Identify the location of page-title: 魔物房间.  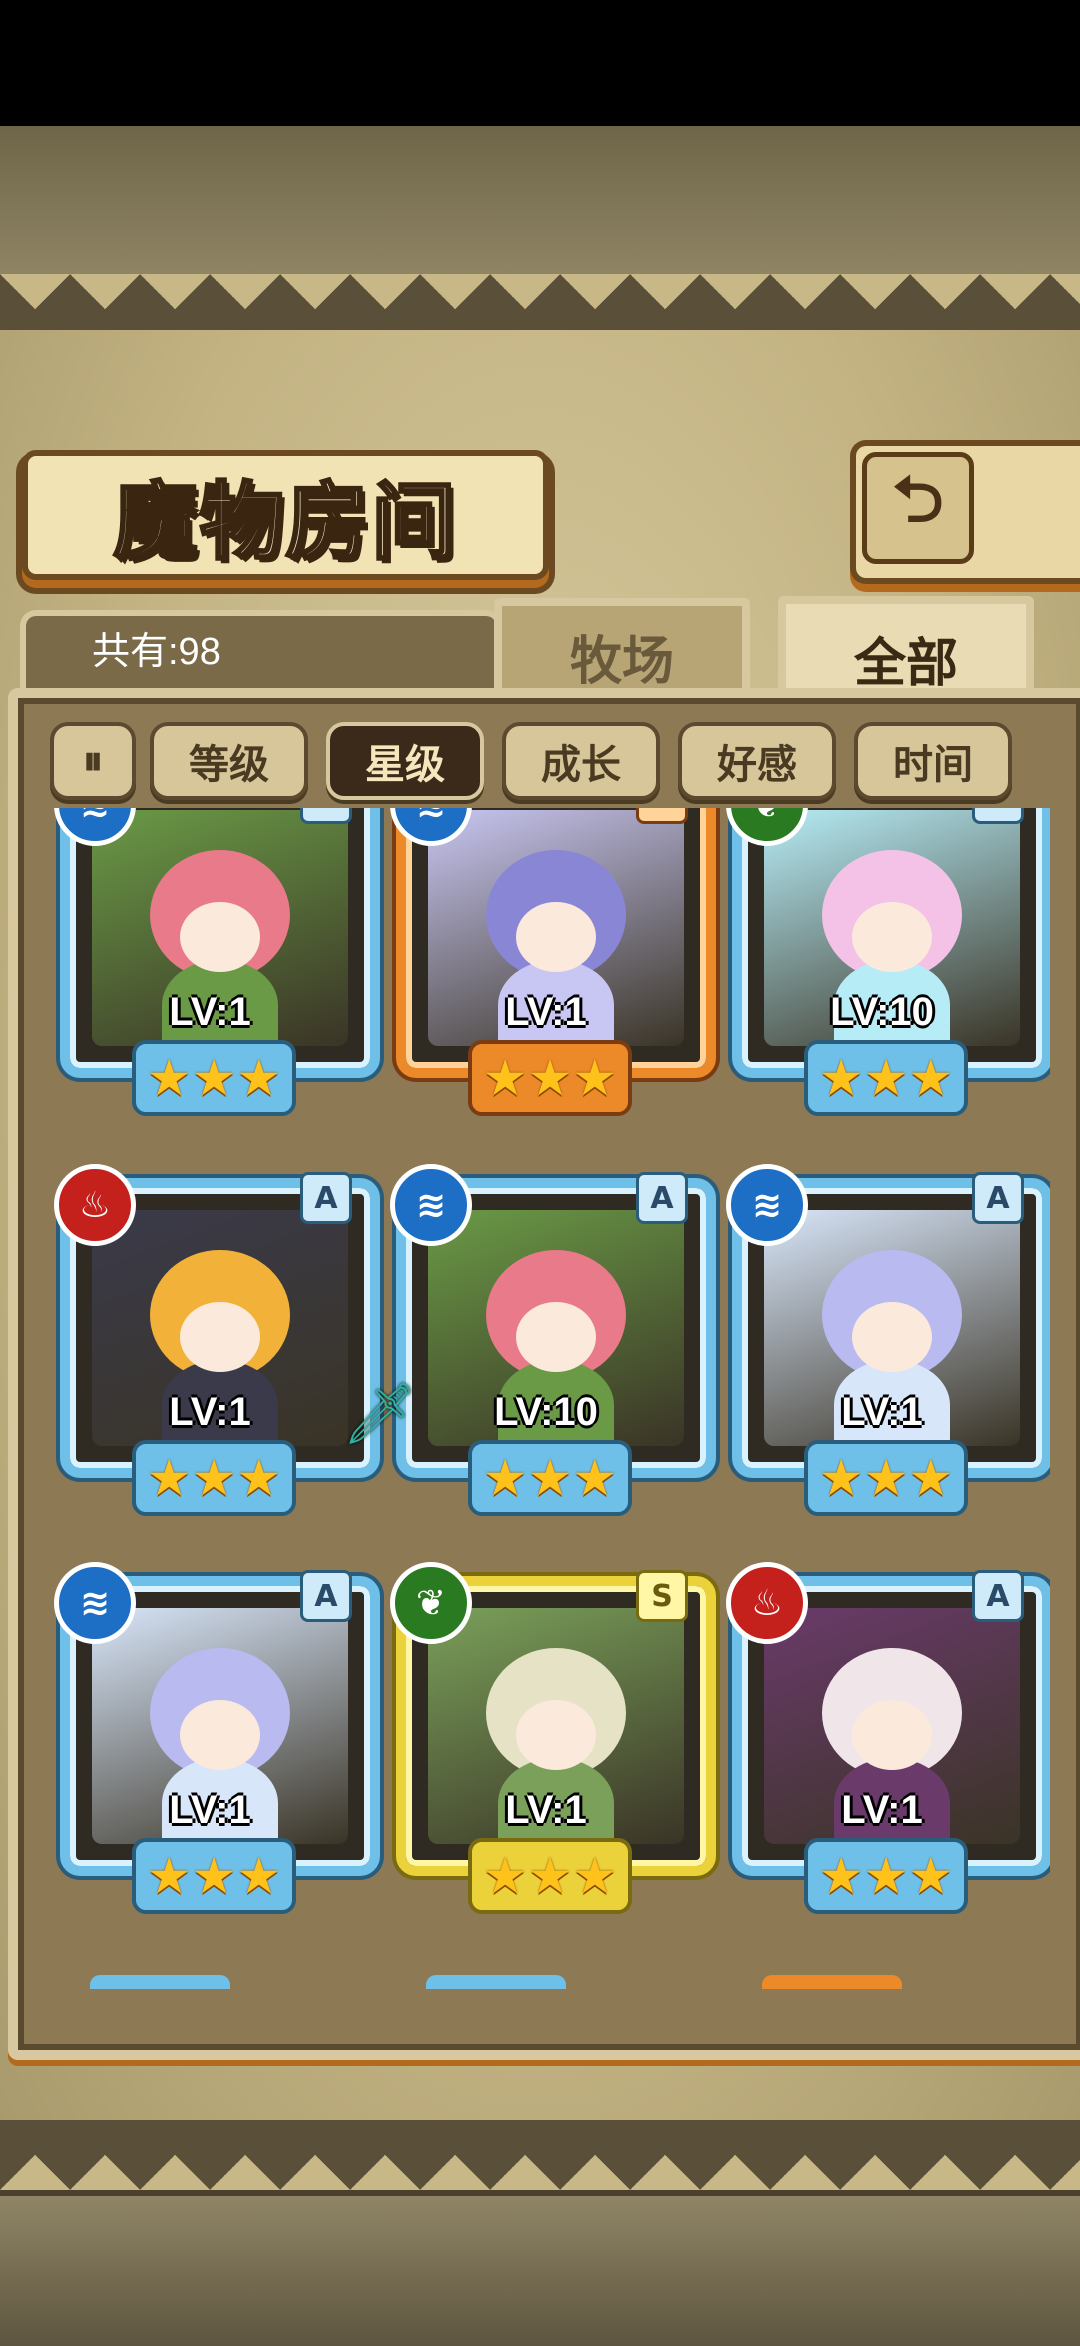
(285, 521).